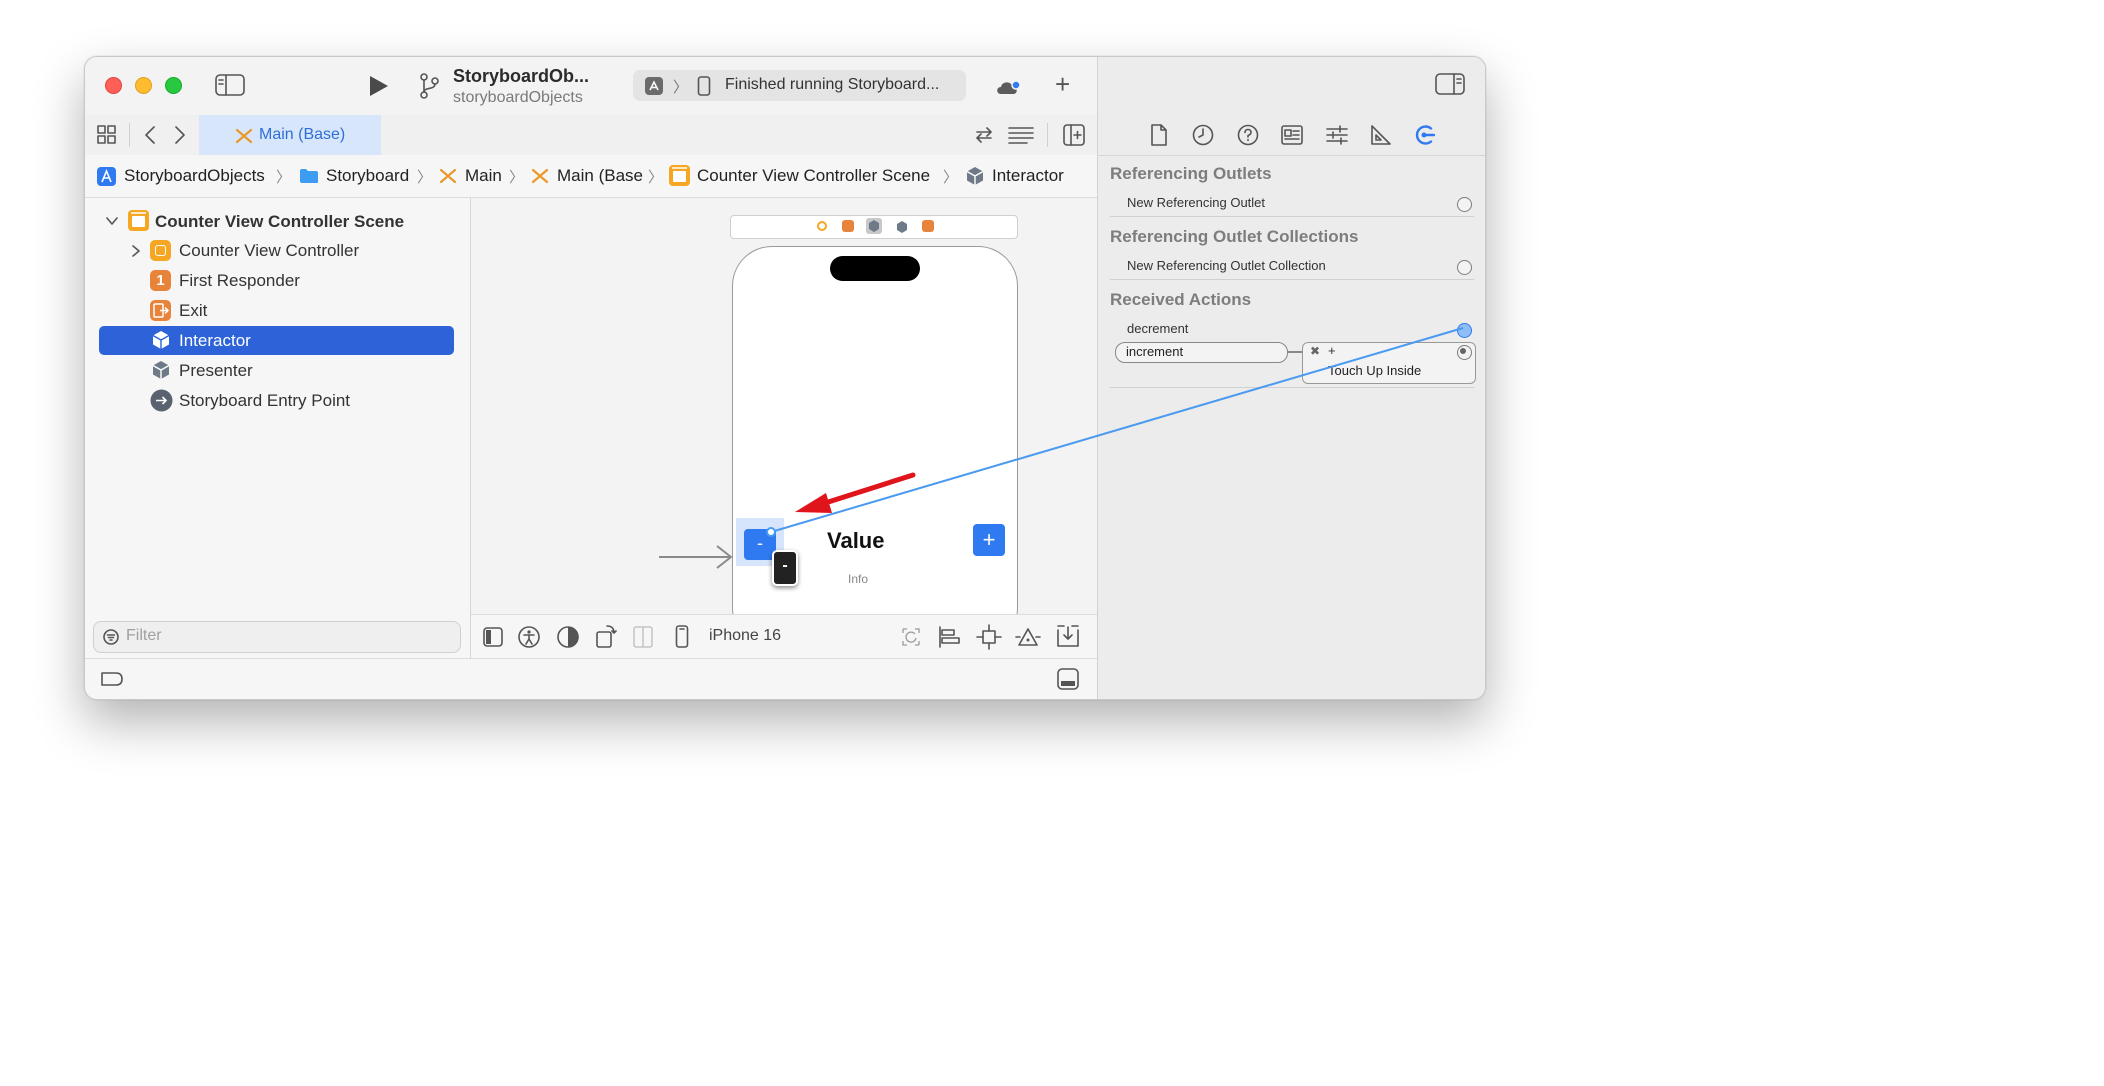  What do you see at coordinates (1068, 636) in the screenshot?
I see `embed-in-icon` at bounding box center [1068, 636].